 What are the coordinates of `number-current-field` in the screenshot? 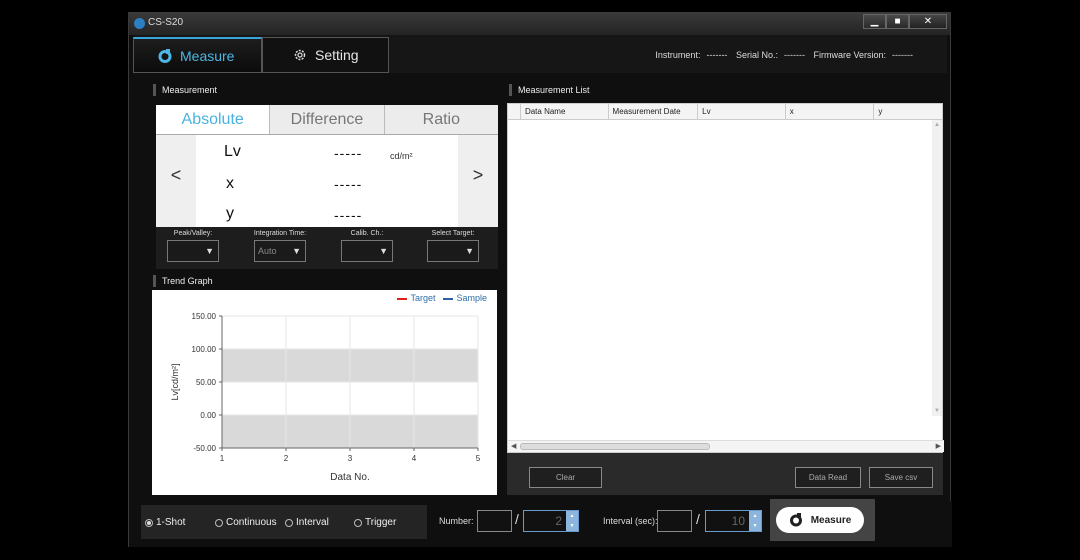 It's located at (494, 521).